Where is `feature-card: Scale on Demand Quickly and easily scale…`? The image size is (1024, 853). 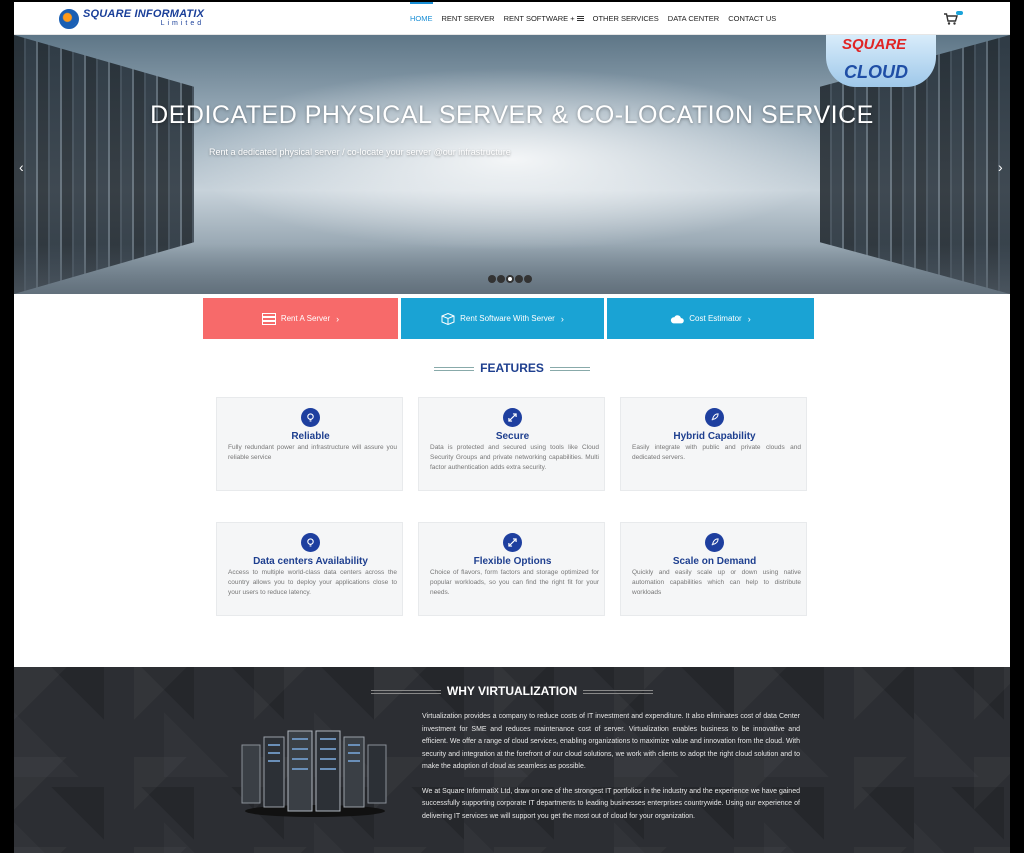
feature-card: Scale on Demand Quickly and easily scale… is located at coordinates (713, 569).